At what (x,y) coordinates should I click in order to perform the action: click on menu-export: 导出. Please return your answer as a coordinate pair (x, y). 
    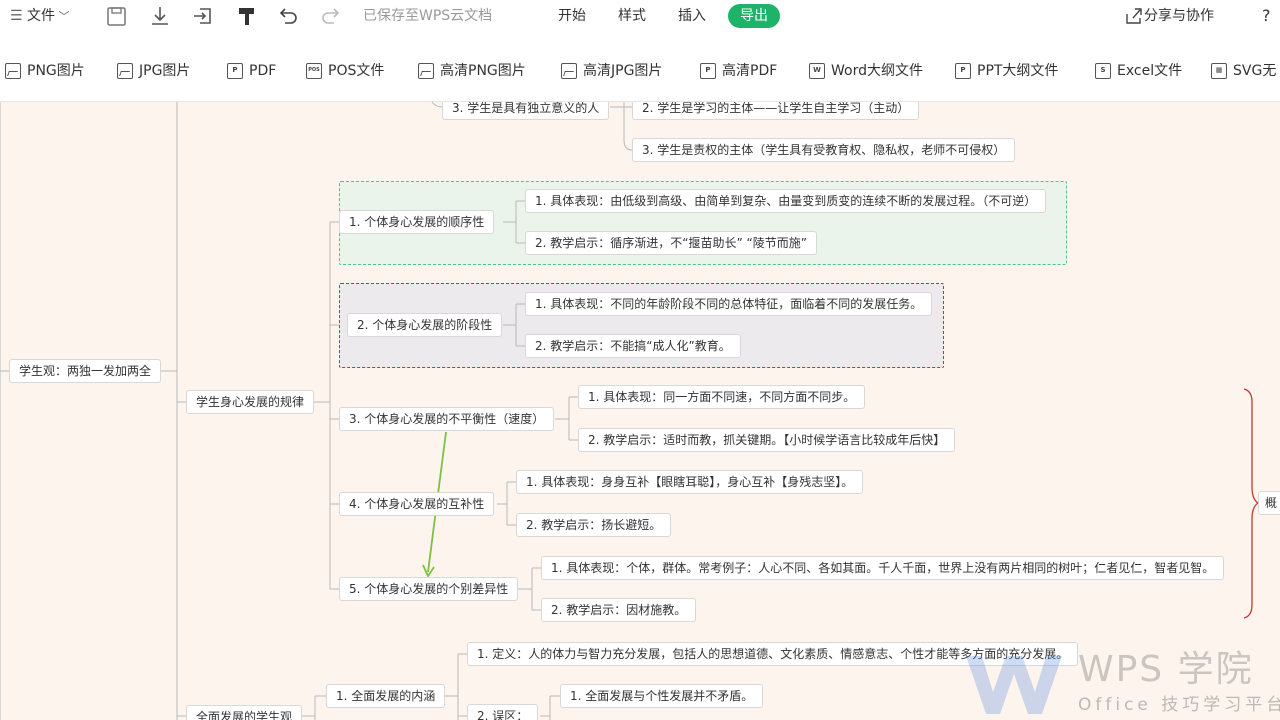
    Looking at the image, I should click on (754, 16).